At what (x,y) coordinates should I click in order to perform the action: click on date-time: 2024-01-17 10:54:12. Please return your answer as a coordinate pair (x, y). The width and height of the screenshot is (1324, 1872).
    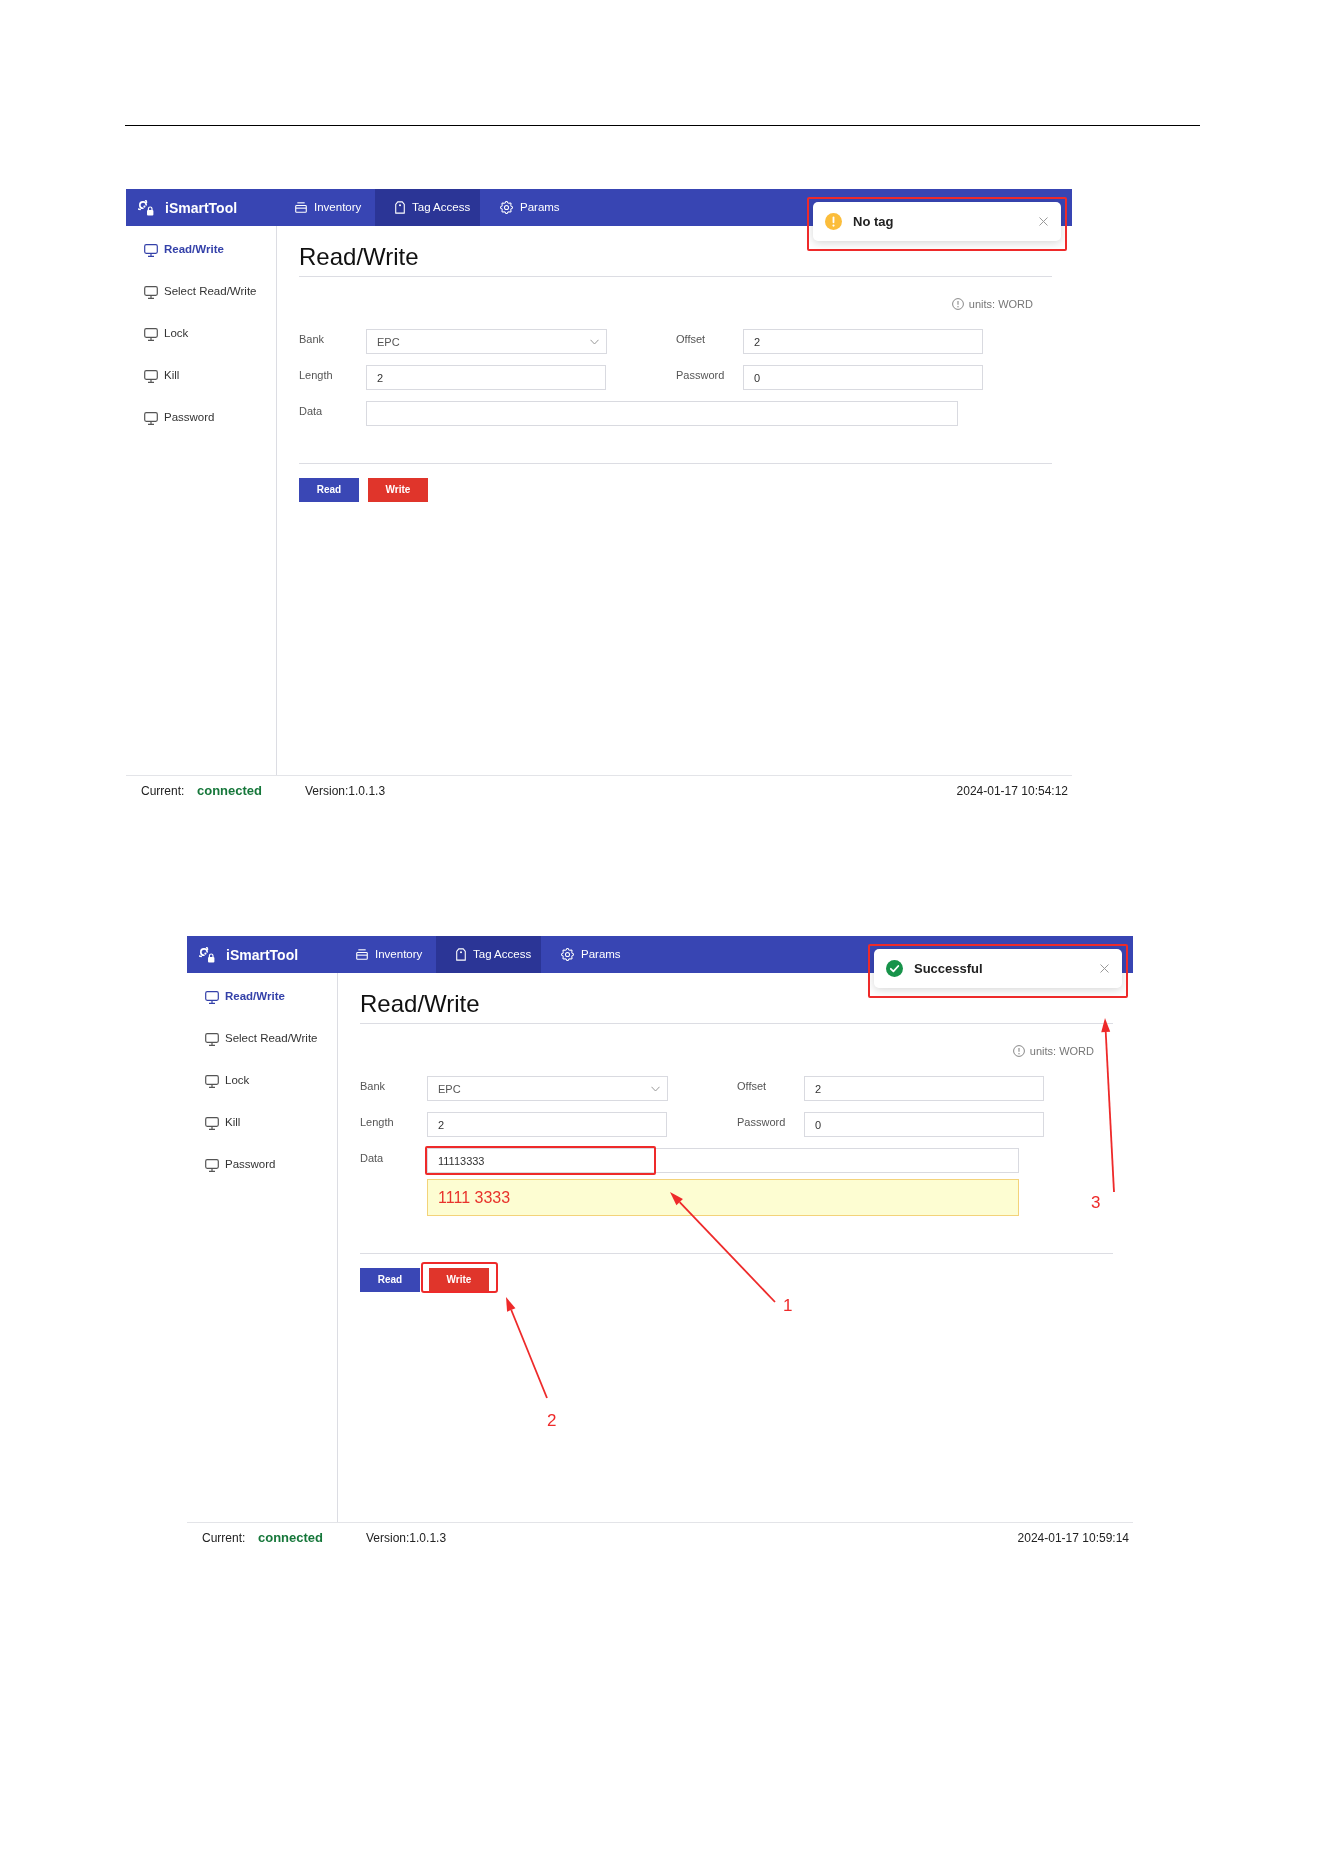
    Looking at the image, I should click on (1012, 790).